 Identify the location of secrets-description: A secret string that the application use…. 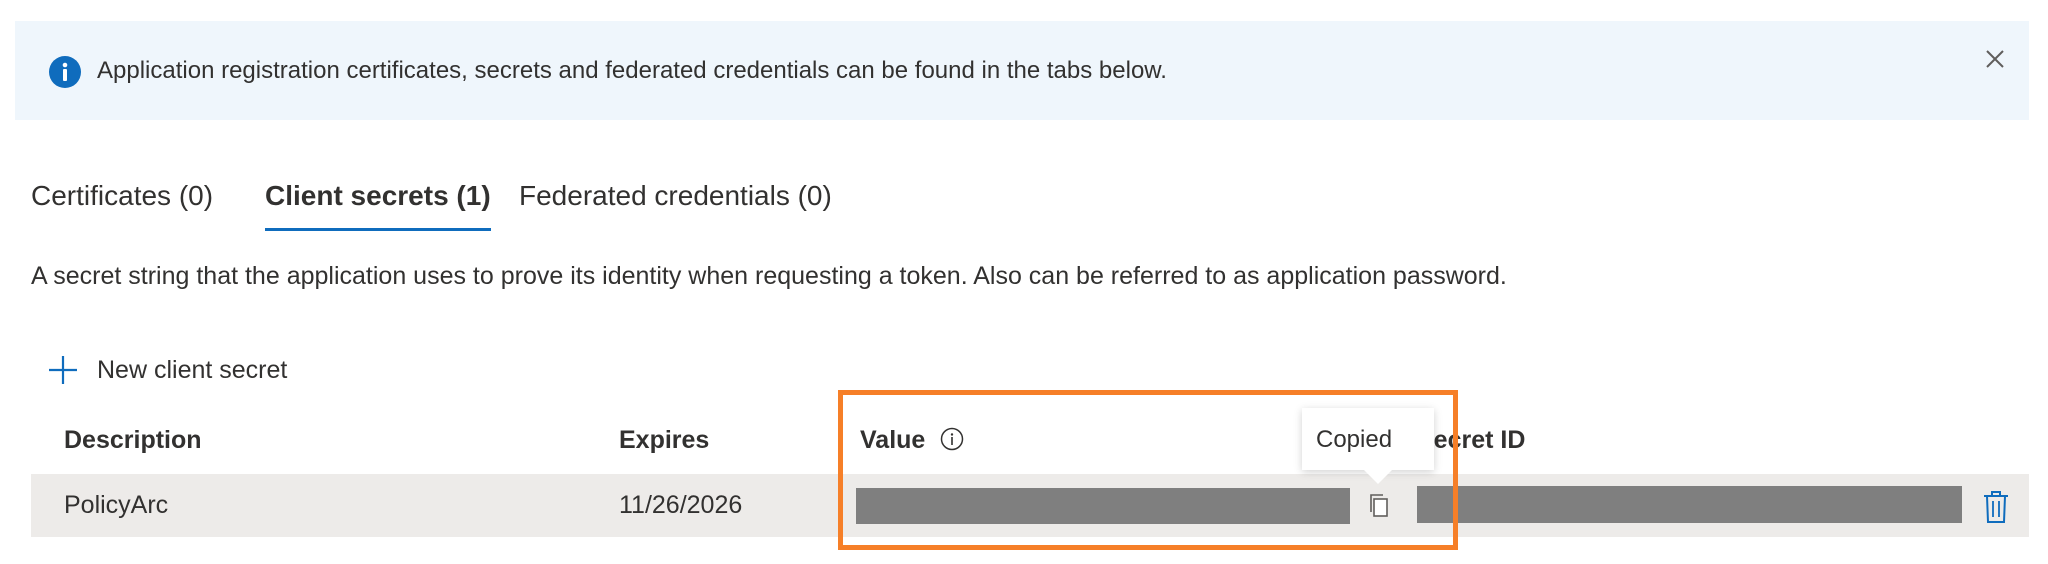
(769, 276).